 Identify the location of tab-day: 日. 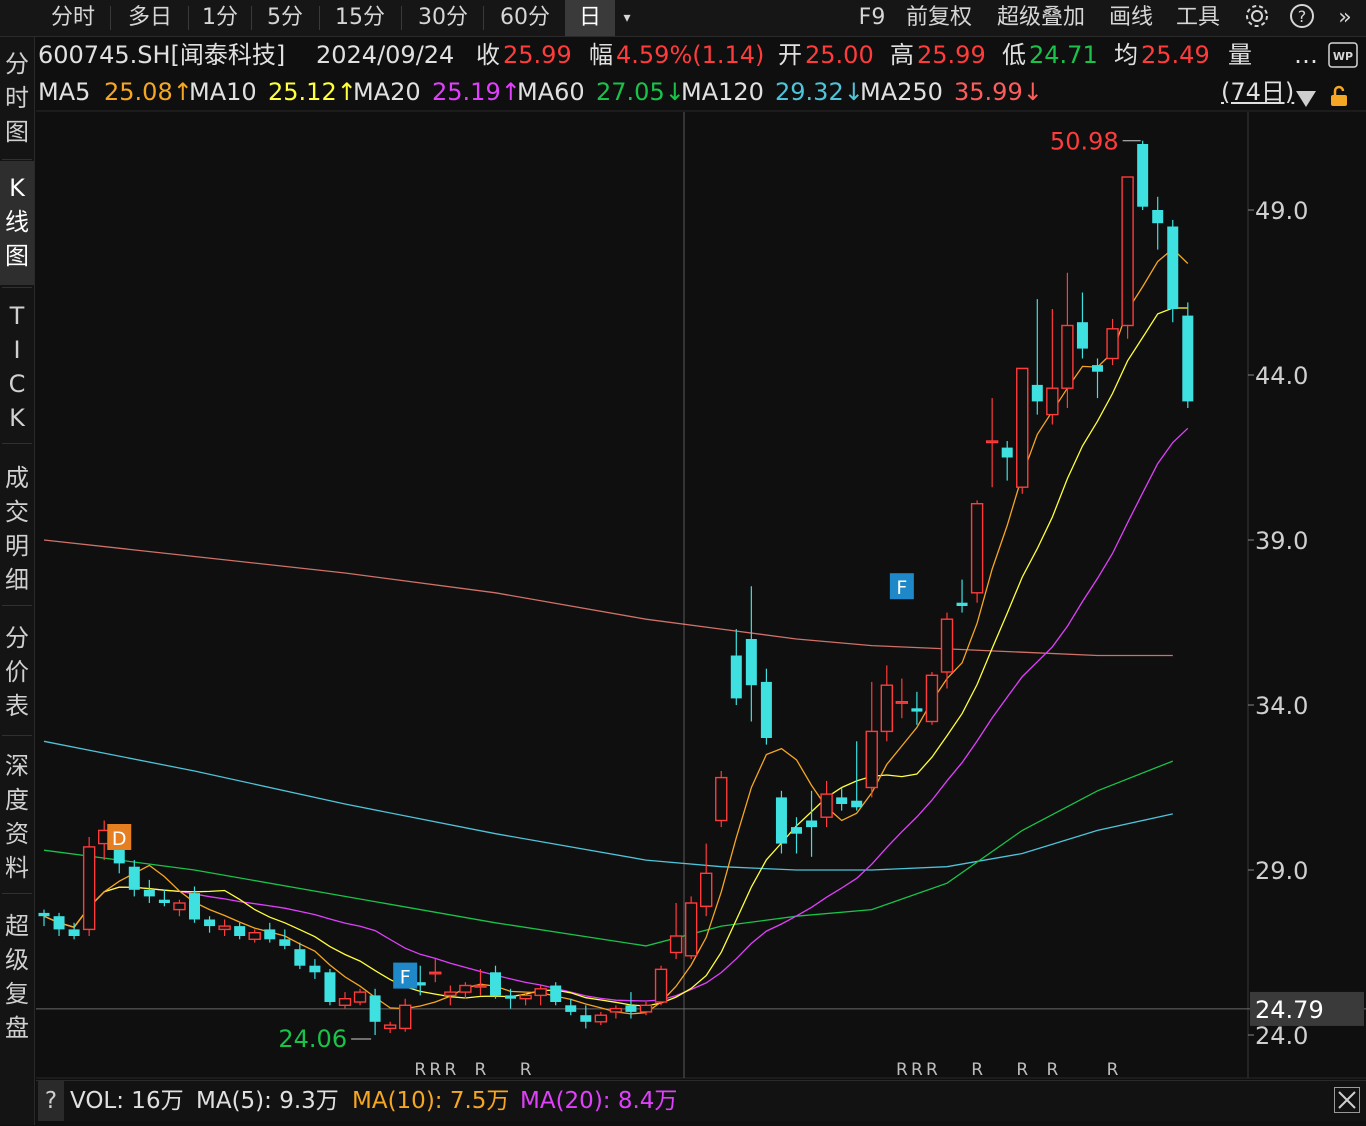
(590, 18).